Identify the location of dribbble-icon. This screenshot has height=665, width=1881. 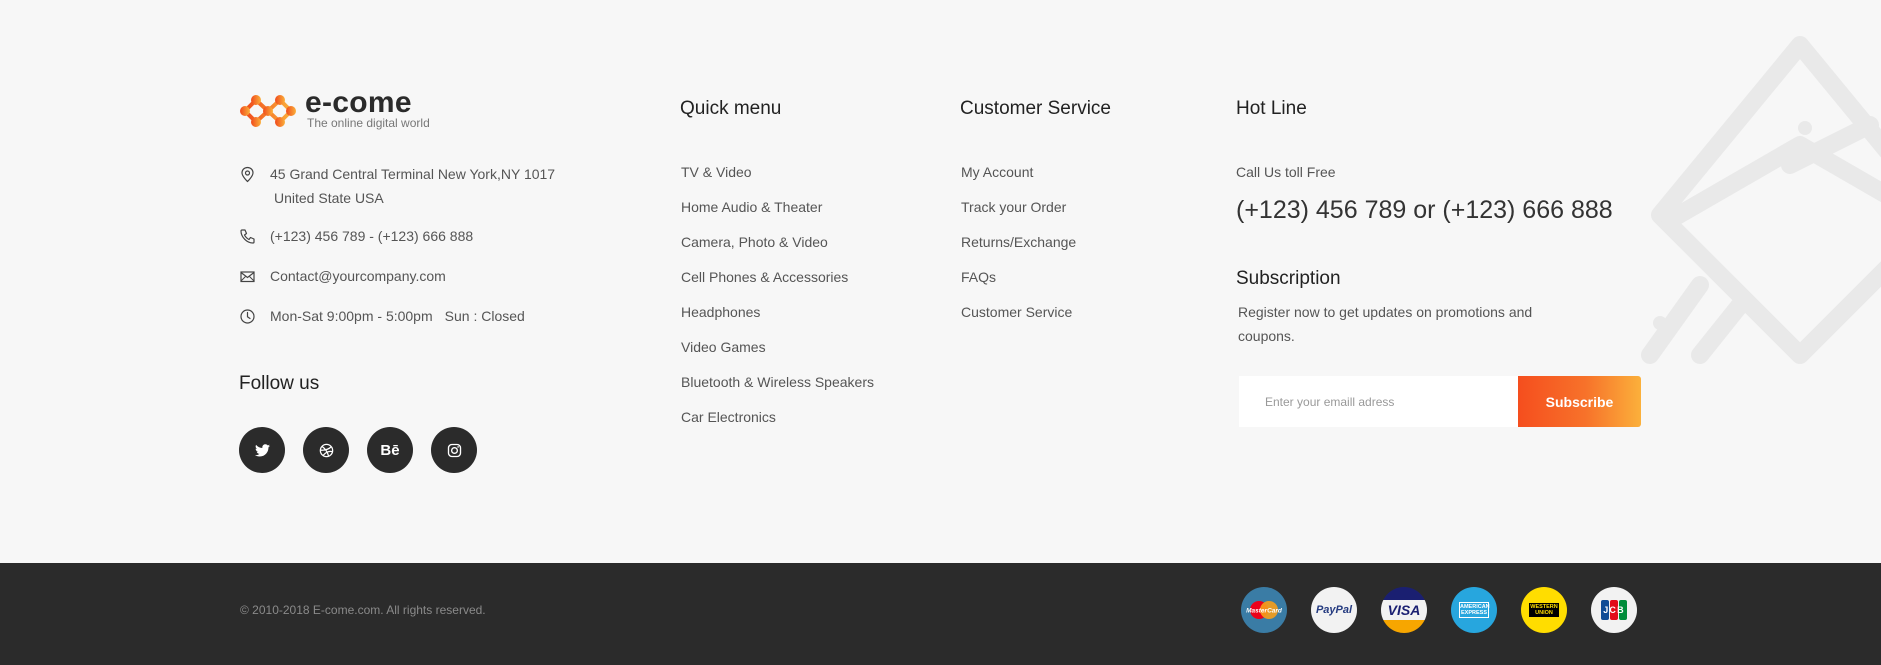
(326, 450).